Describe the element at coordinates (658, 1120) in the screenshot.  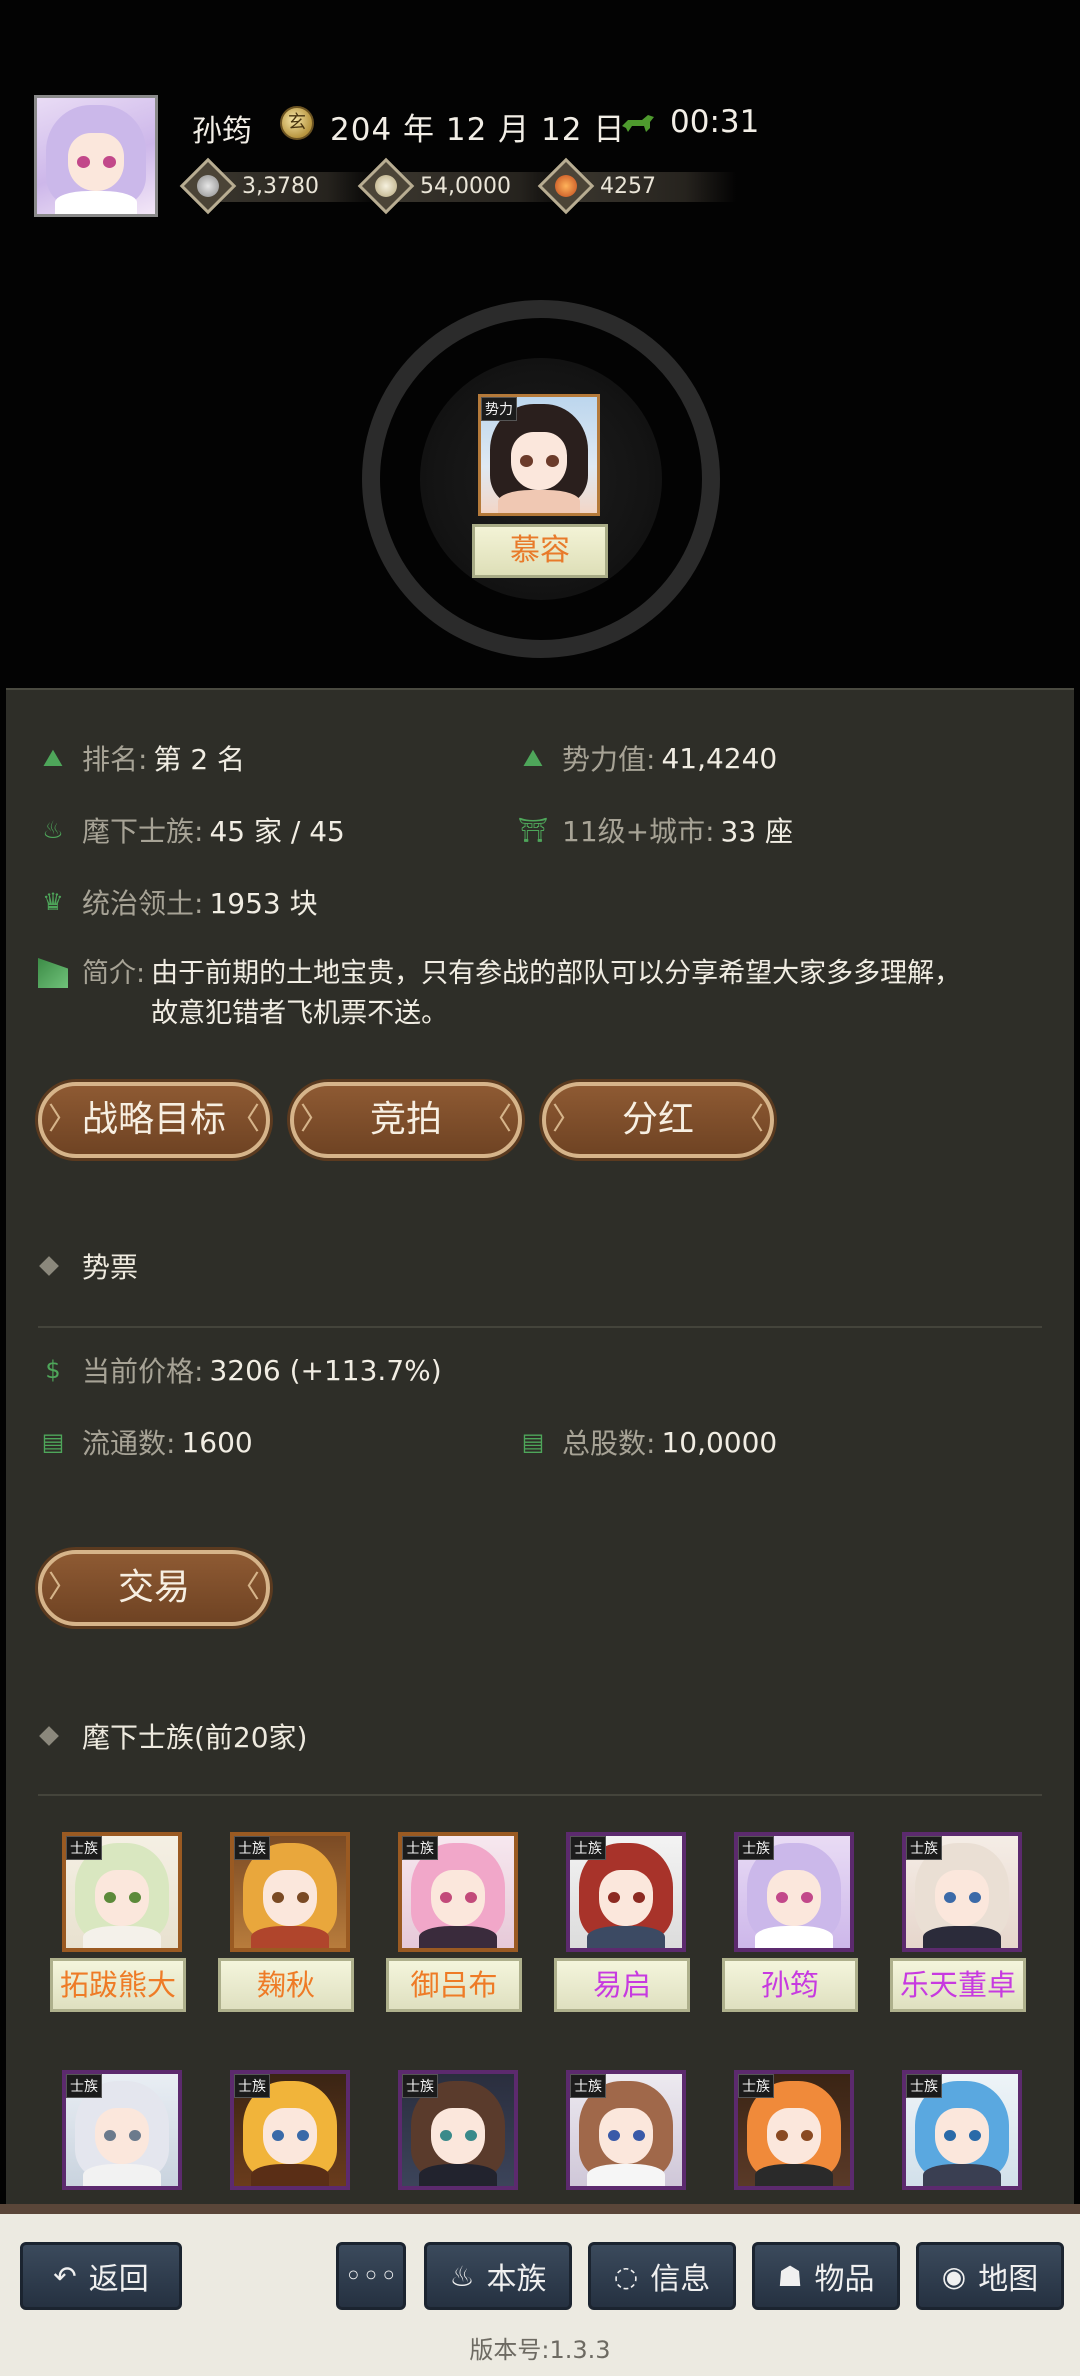
I see `dividend-button: 分红` at that location.